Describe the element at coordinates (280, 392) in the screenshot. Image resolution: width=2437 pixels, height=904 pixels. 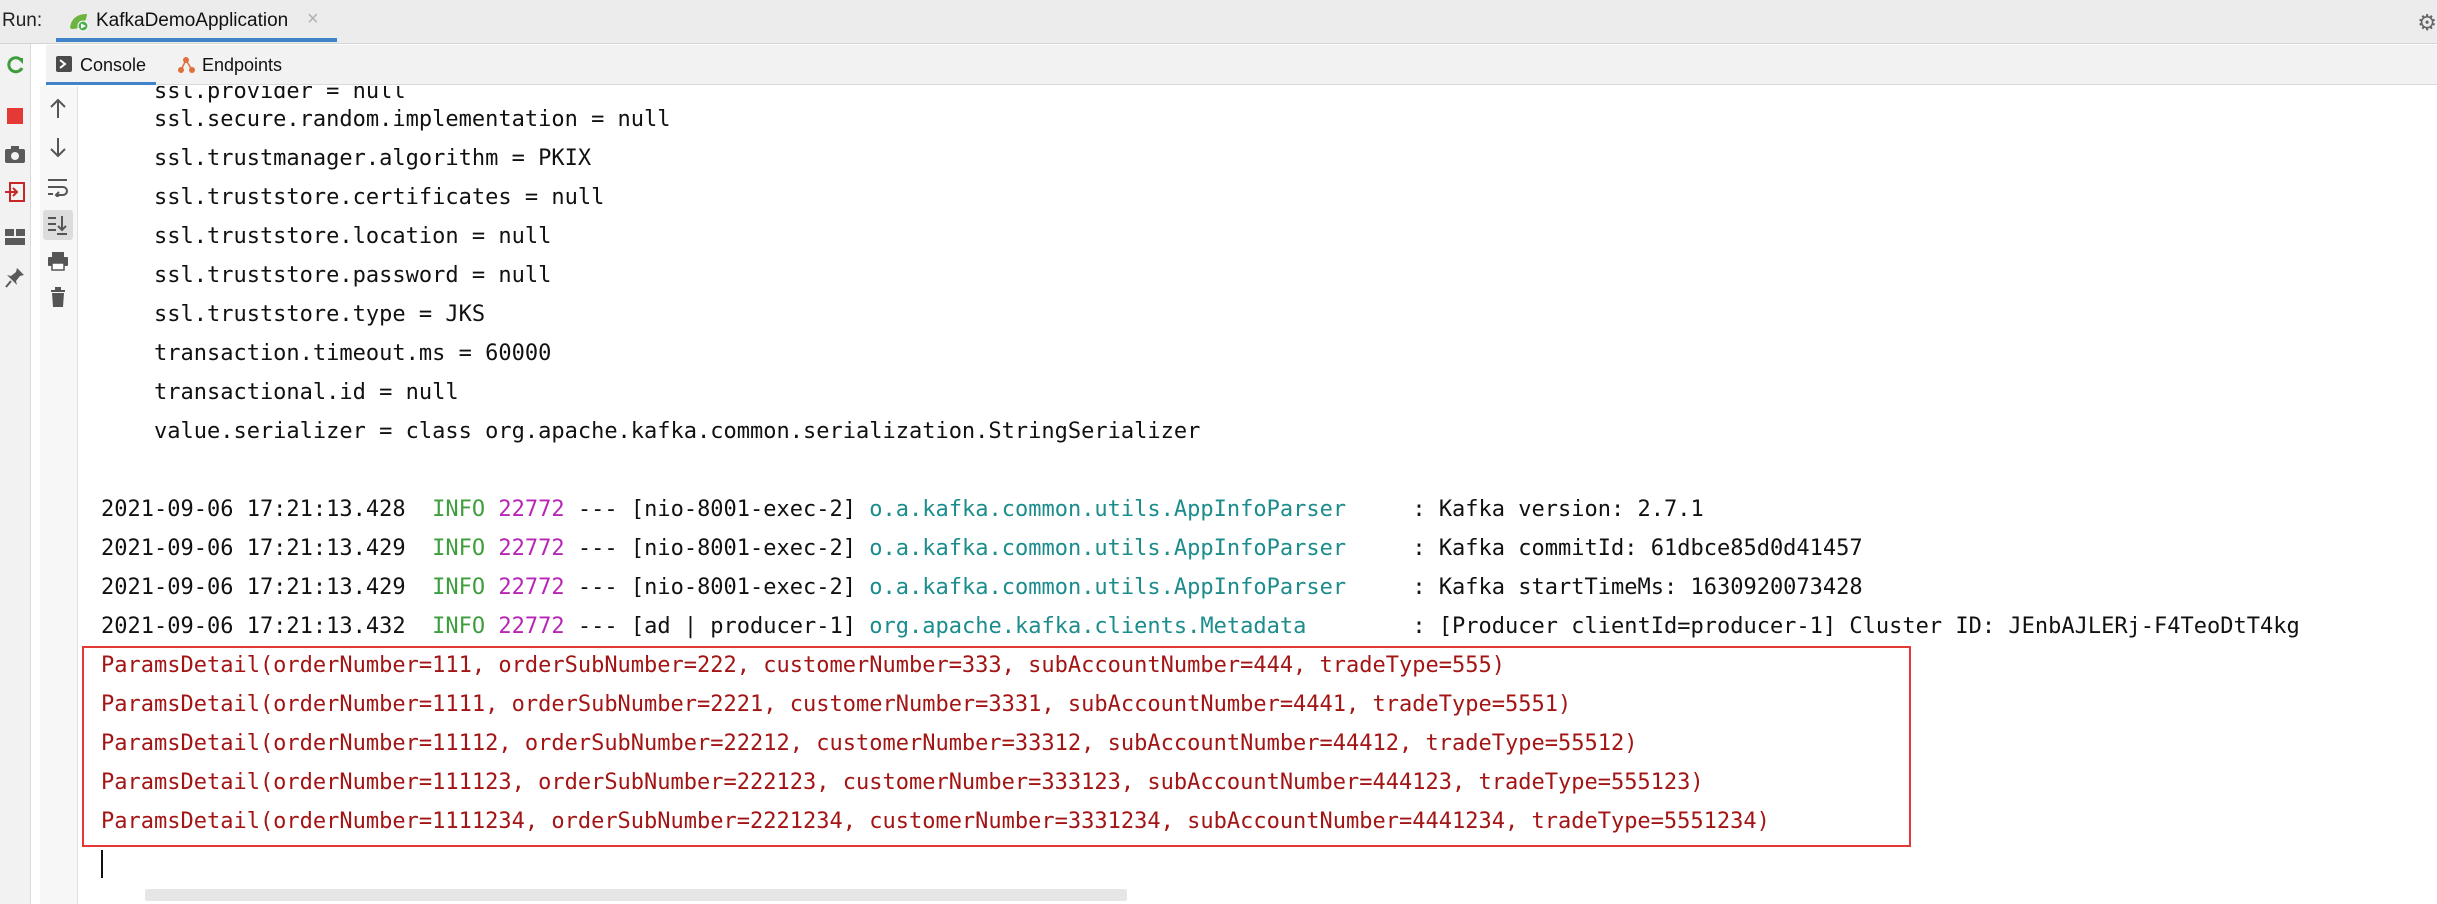
I see `config-line: transactional.id = null` at that location.